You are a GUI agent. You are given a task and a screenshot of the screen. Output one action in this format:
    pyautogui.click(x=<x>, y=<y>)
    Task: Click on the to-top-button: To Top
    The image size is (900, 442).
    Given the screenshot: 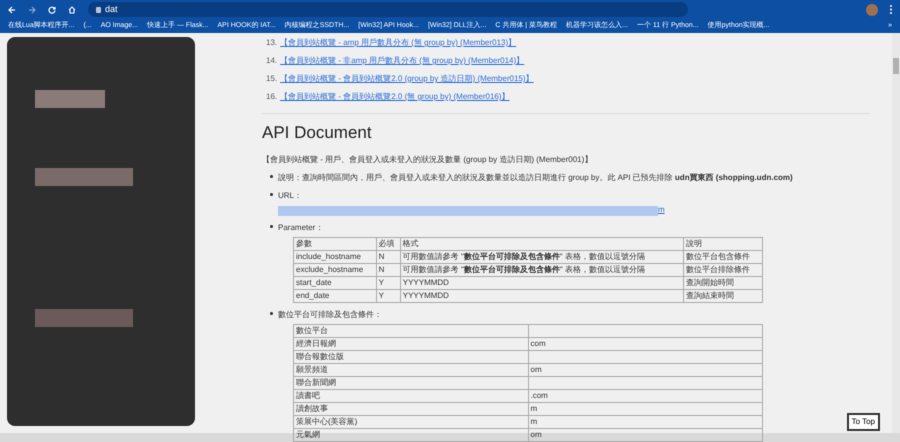 What is the action you would take?
    pyautogui.click(x=863, y=422)
    